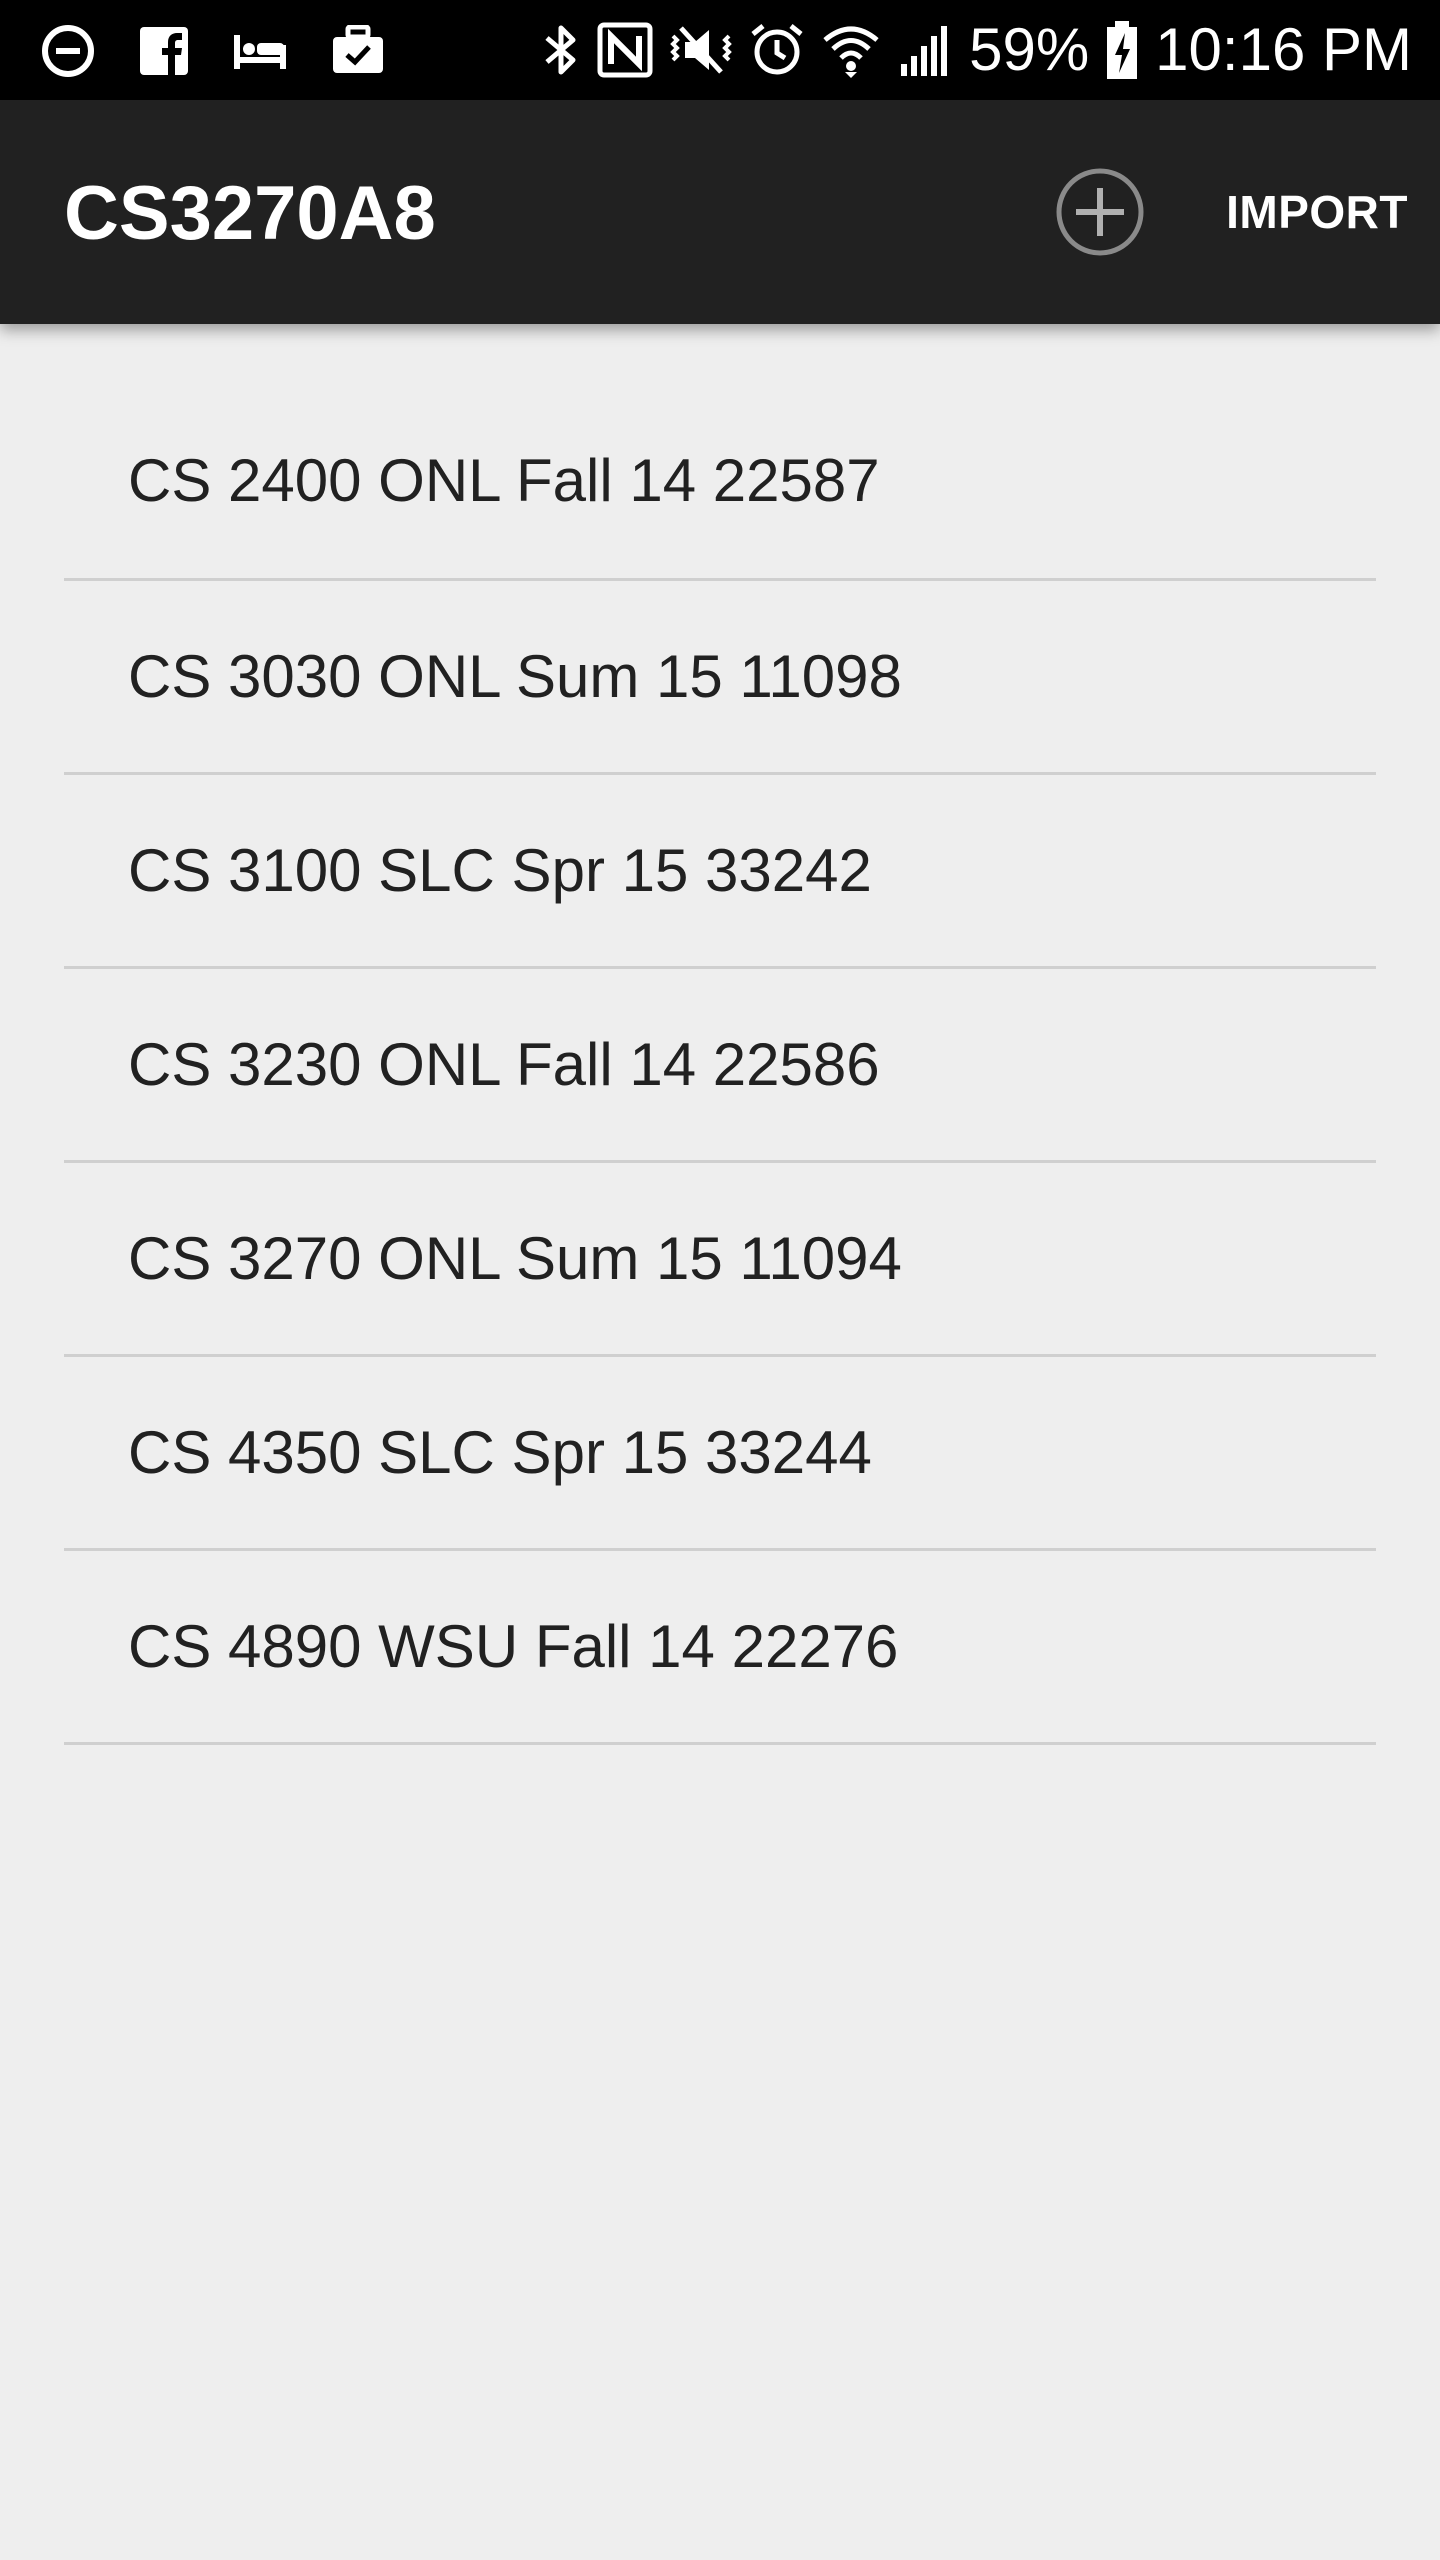 This screenshot has width=1440, height=2560. Describe the element at coordinates (561, 50) in the screenshot. I see `bluetooth-icon` at that location.